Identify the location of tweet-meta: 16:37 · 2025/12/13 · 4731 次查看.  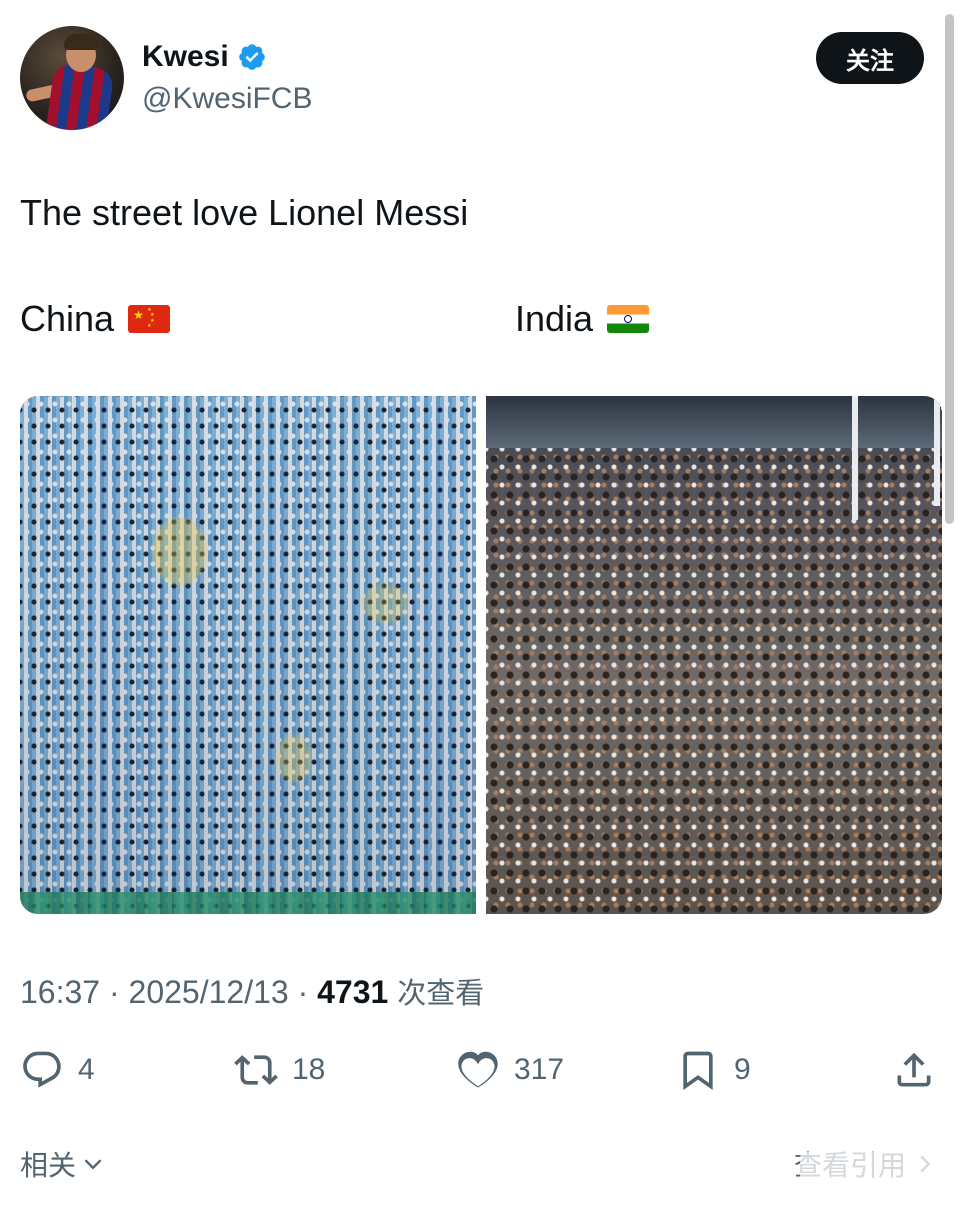
(252, 991).